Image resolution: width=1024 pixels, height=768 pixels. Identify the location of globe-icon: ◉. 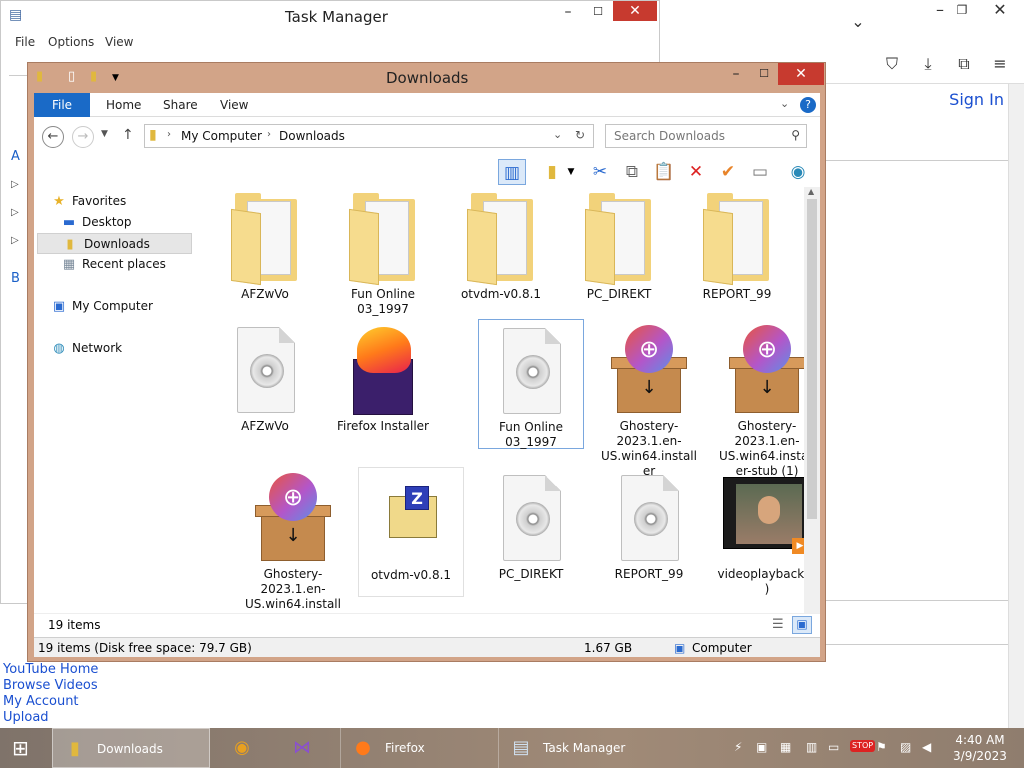
(798, 172).